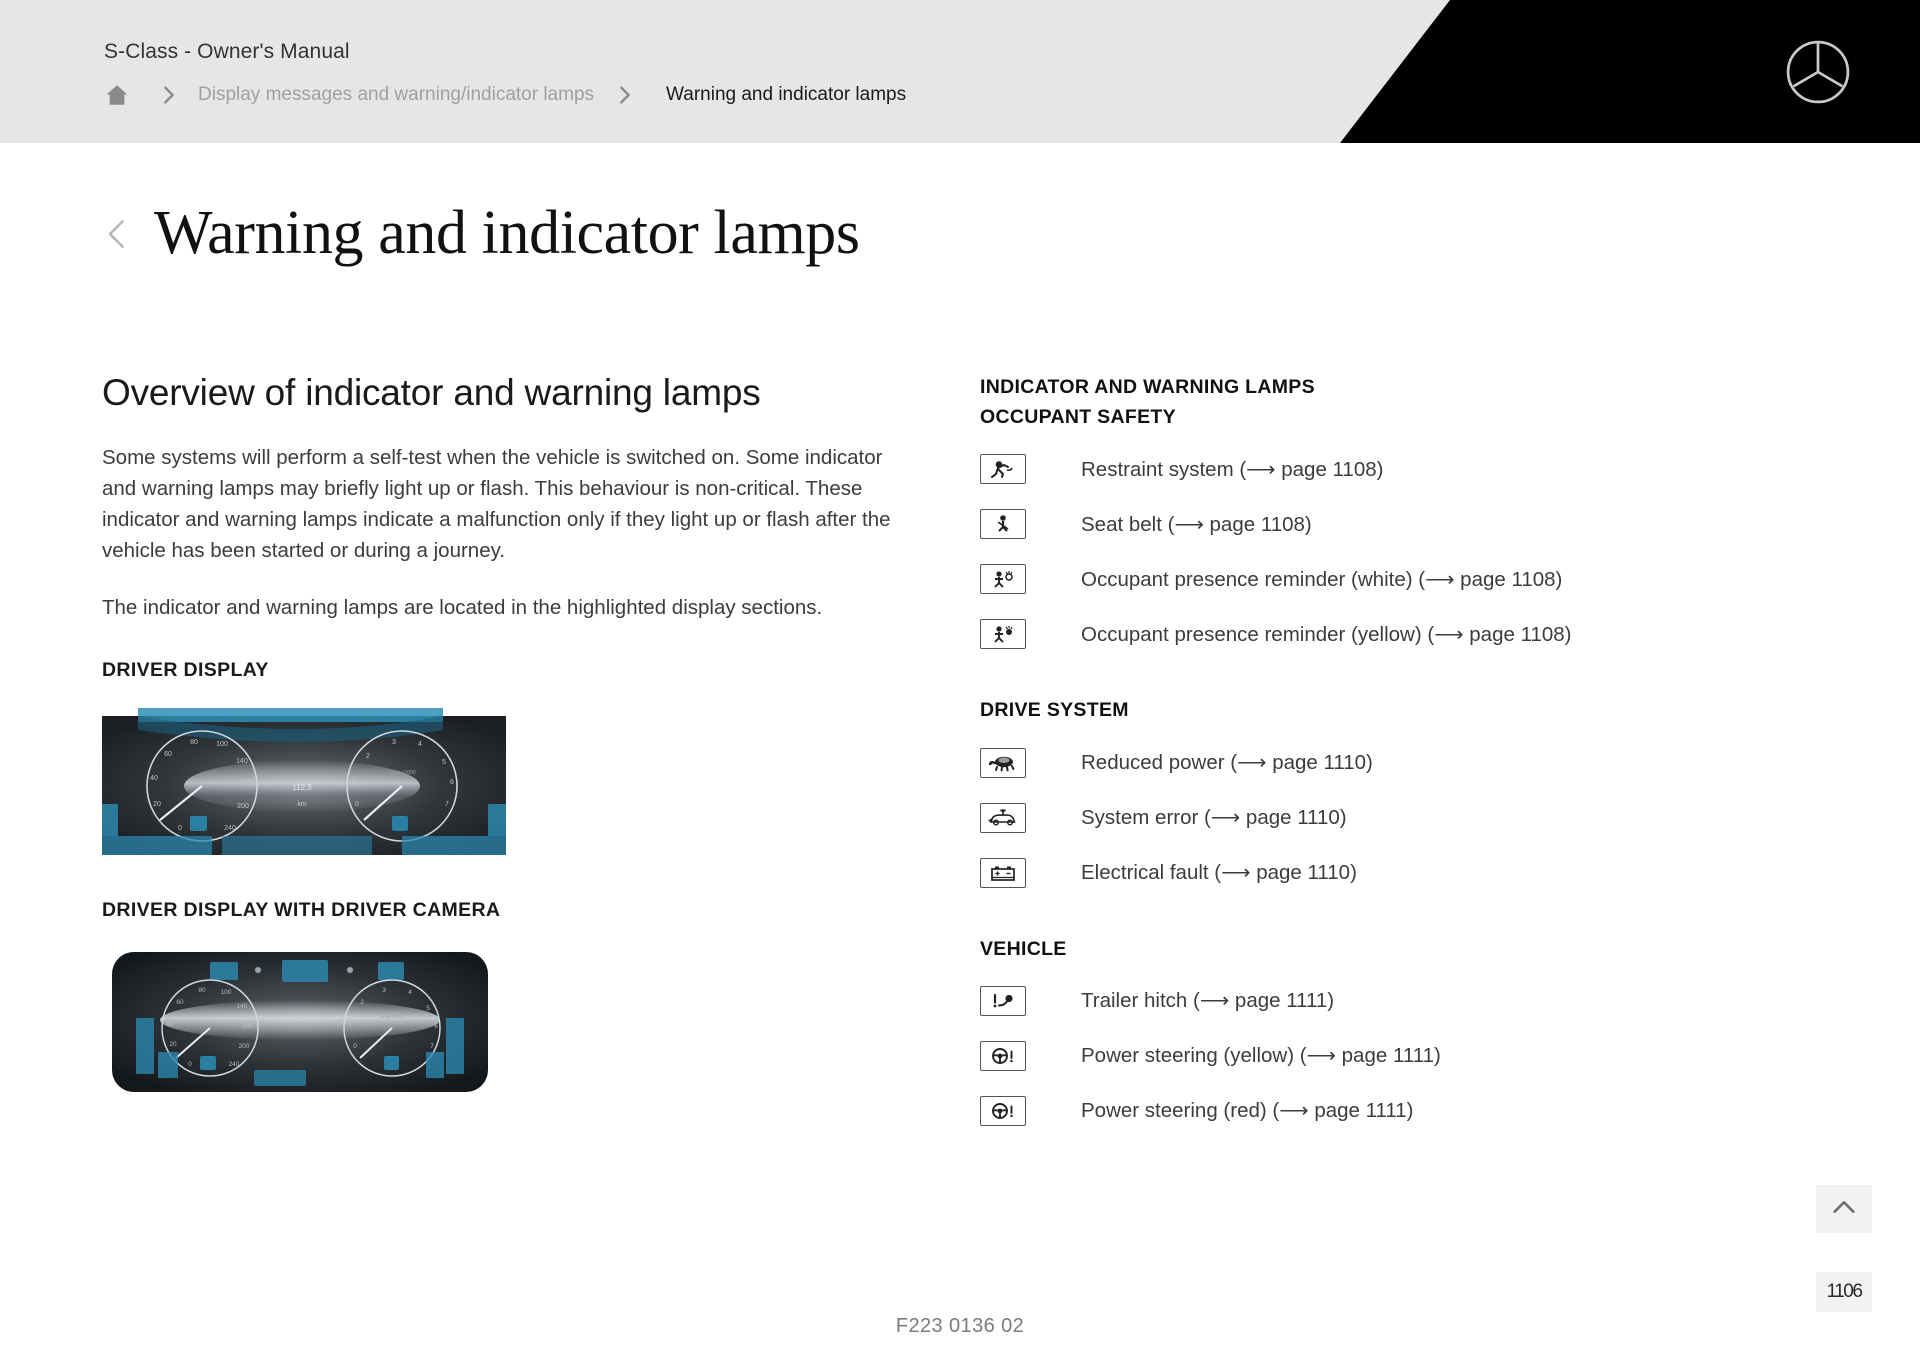  What do you see at coordinates (1247, 1111) in the screenshot?
I see `lamp-label: Power steering (red) (⟶ page 1111)` at bounding box center [1247, 1111].